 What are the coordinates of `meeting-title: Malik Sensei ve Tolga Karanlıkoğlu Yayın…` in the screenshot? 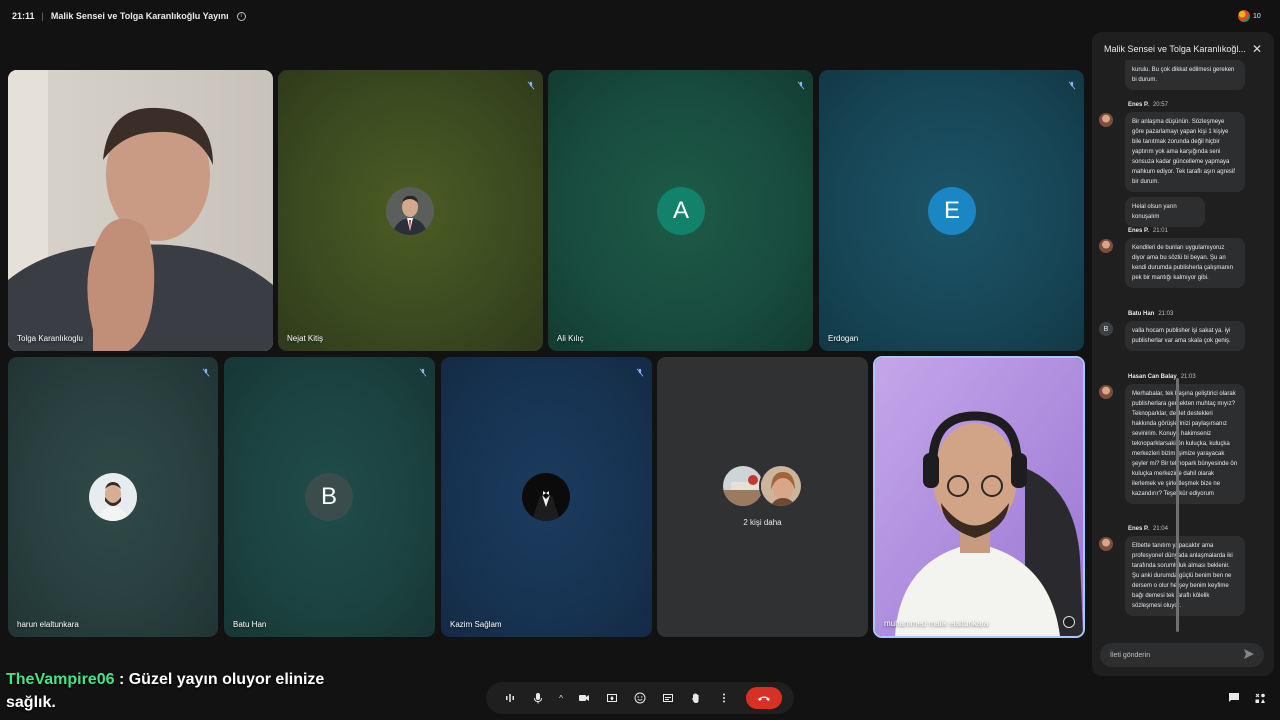 It's located at (139, 16).